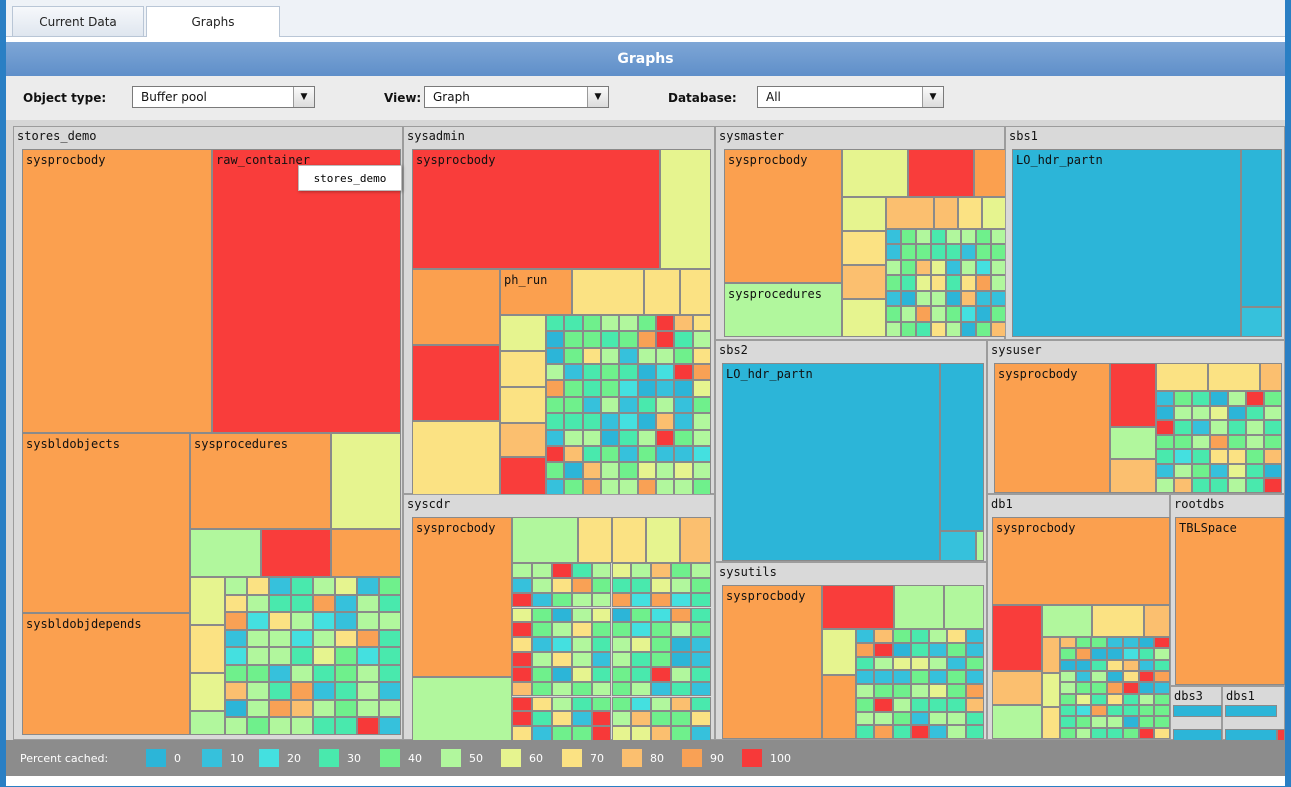  I want to click on cell-sysbldobjdepends: sysbldobjdepends, so click(106, 674).